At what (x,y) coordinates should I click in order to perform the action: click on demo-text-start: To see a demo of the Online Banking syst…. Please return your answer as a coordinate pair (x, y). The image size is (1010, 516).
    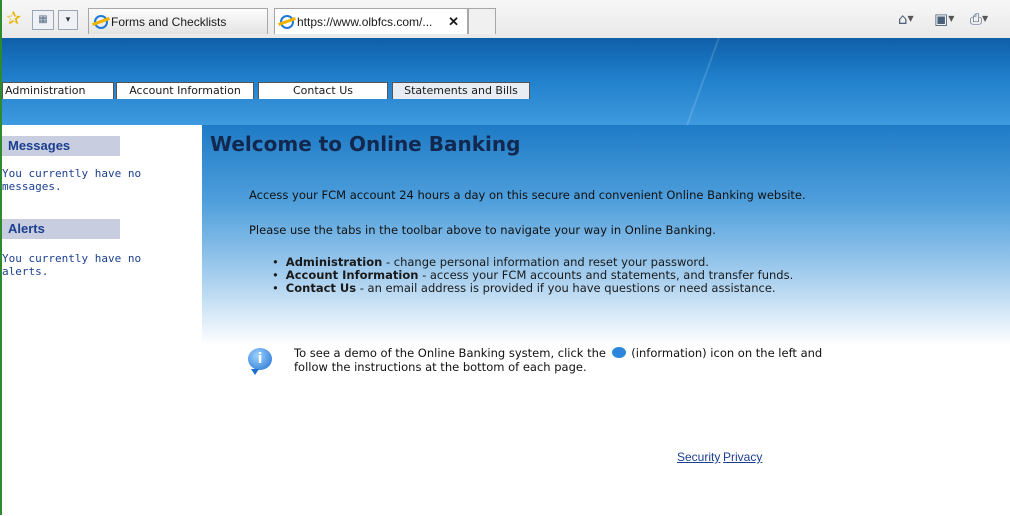
    Looking at the image, I should click on (450, 353).